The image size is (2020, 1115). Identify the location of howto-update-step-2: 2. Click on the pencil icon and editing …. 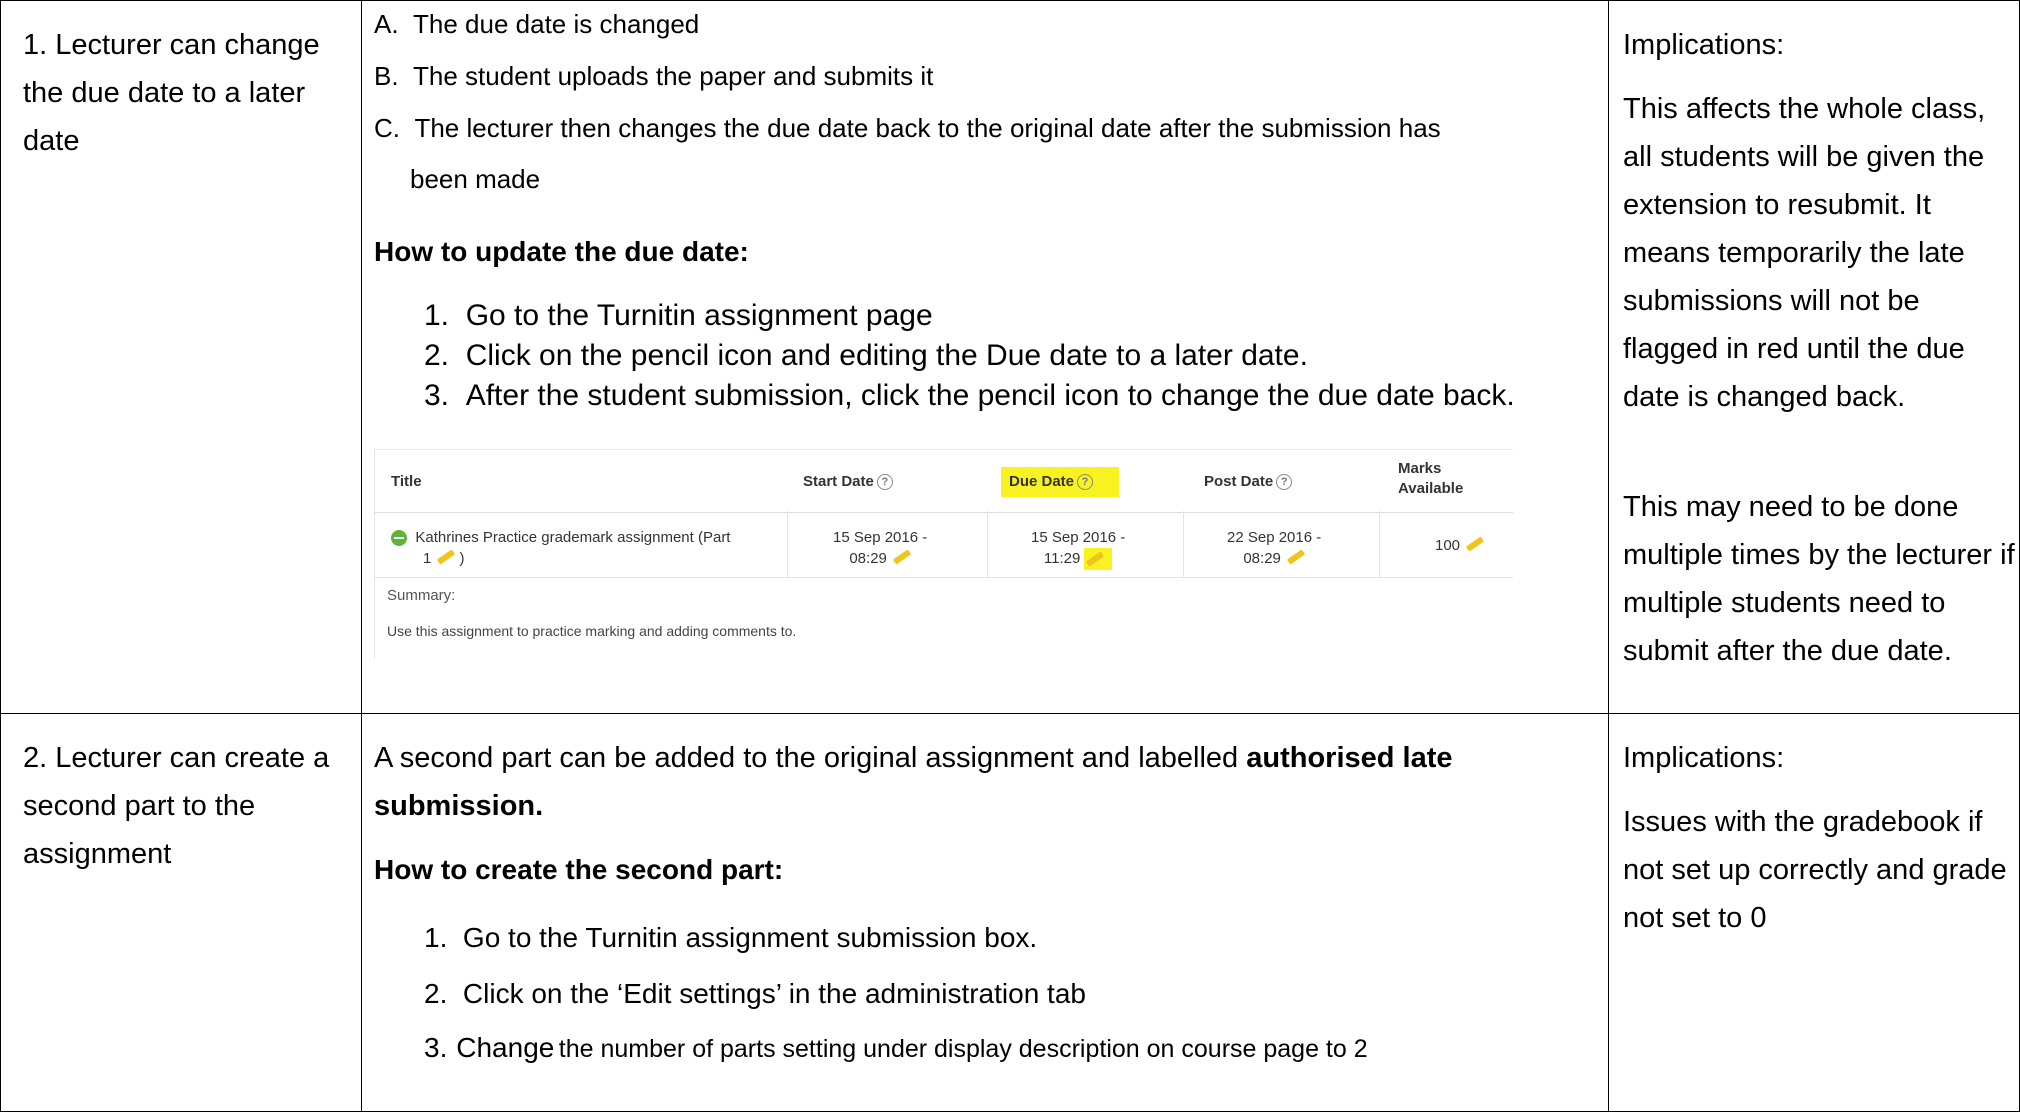
(866, 355).